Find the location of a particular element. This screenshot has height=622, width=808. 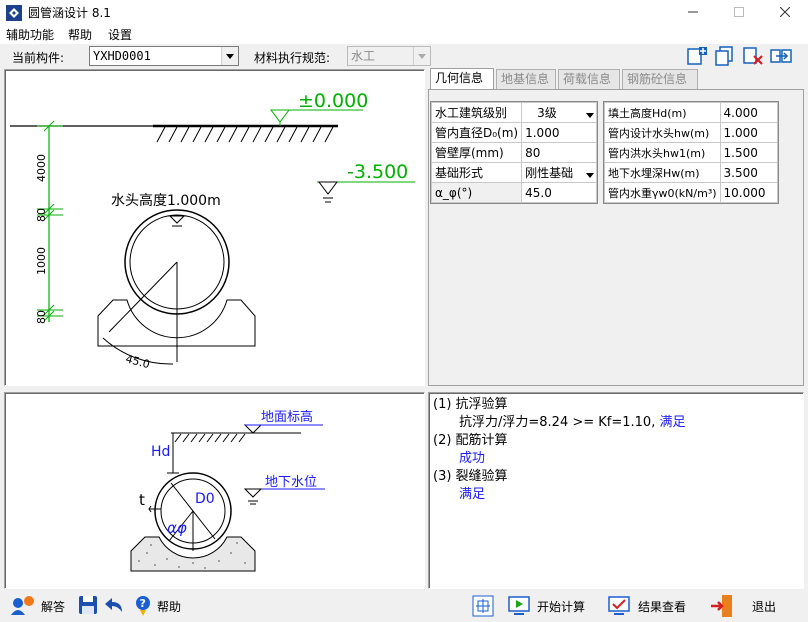

maximize-button is located at coordinates (739, 12).